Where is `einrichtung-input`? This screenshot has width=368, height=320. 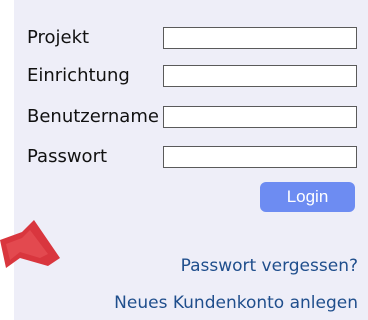 einrichtung-input is located at coordinates (260, 76).